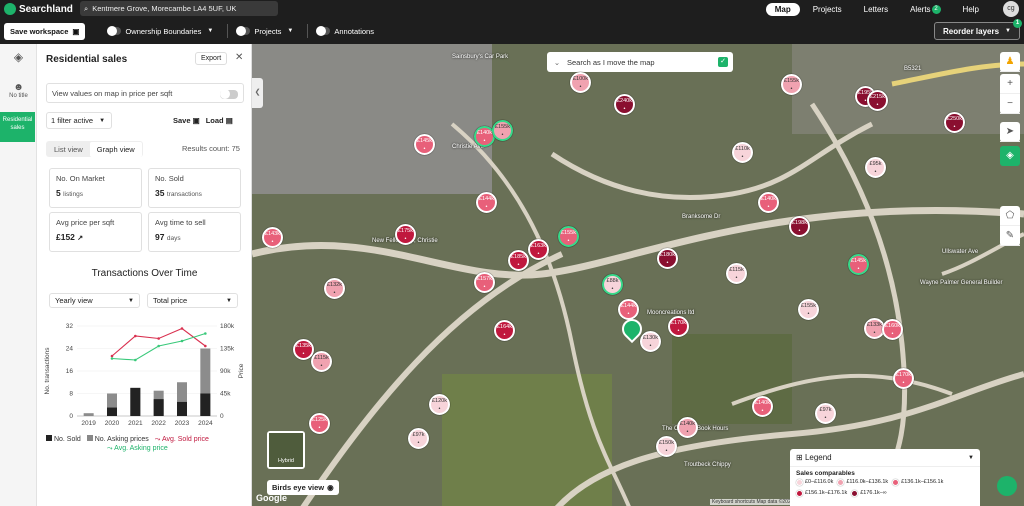 The height and width of the screenshot is (506, 1024). What do you see at coordinates (192, 300) in the screenshot?
I see `metric-dropdown: Total price ▼` at bounding box center [192, 300].